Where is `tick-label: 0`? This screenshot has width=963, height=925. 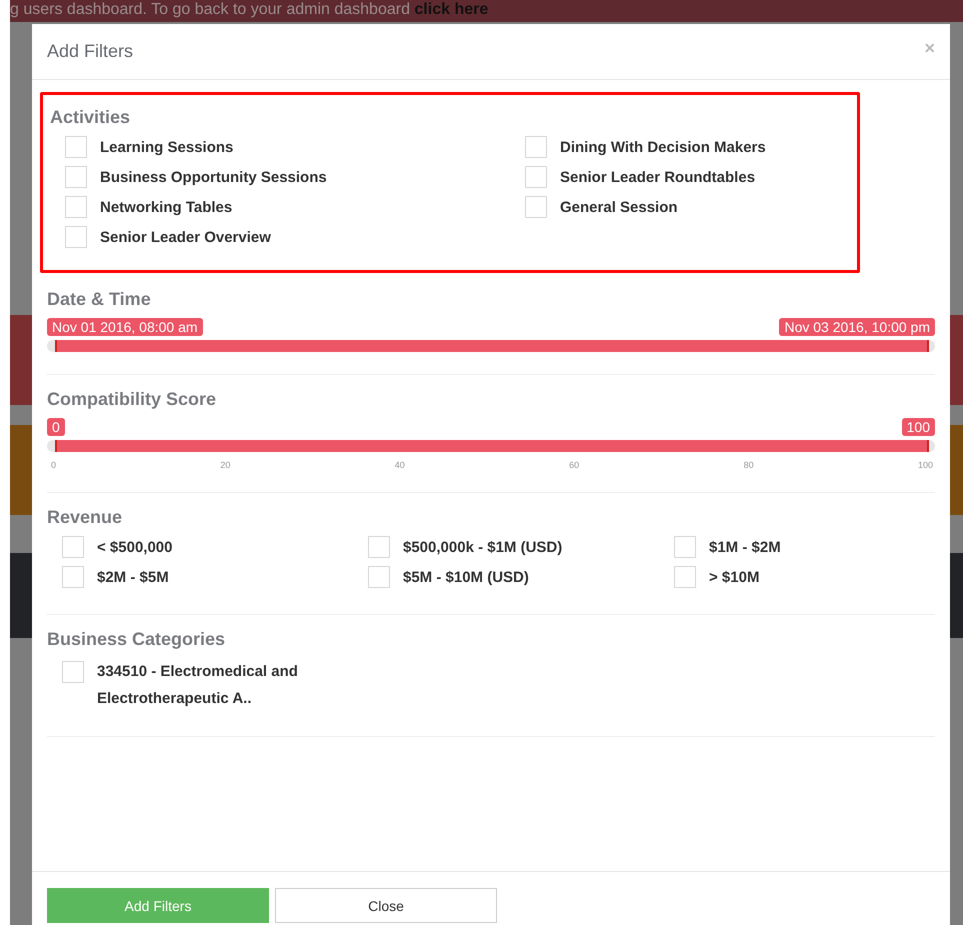 tick-label: 0 is located at coordinates (53, 465).